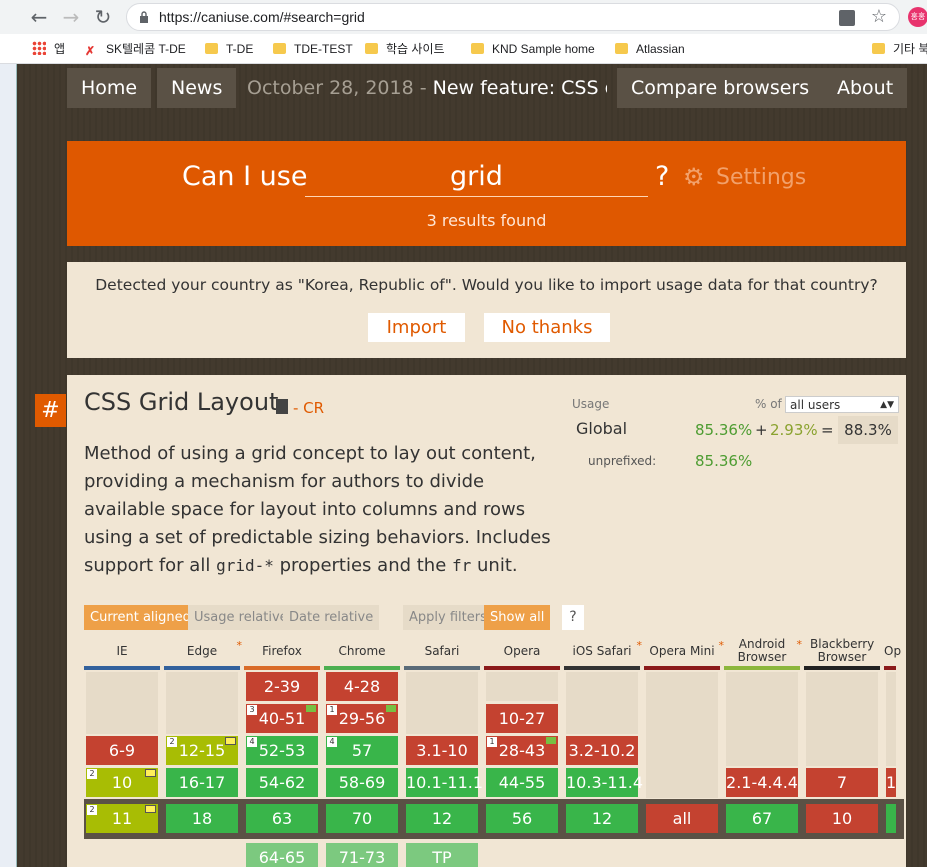 This screenshot has width=927, height=867. I want to click on support-cell-current: 2 11, so click(122, 818).